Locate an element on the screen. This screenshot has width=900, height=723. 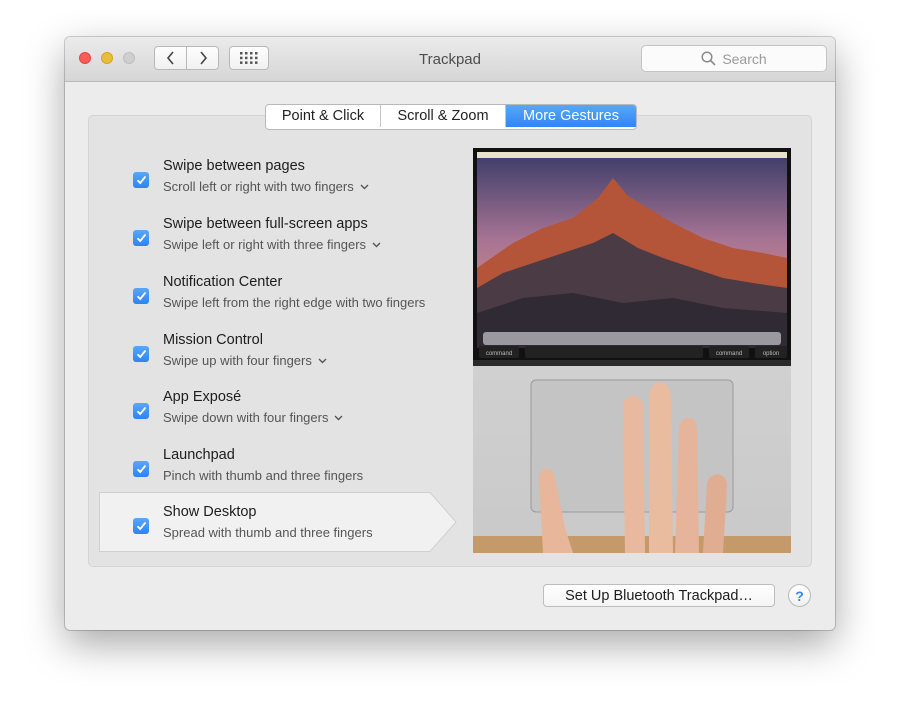
gesture-description: Spread with thumb and three fingers is located at coordinates (268, 532).